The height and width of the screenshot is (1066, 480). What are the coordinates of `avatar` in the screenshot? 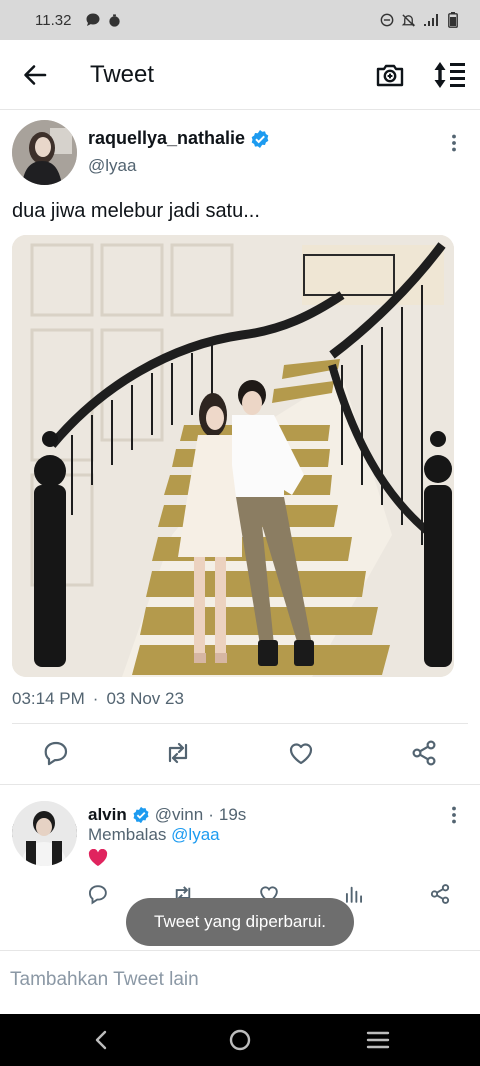 It's located at (44, 152).